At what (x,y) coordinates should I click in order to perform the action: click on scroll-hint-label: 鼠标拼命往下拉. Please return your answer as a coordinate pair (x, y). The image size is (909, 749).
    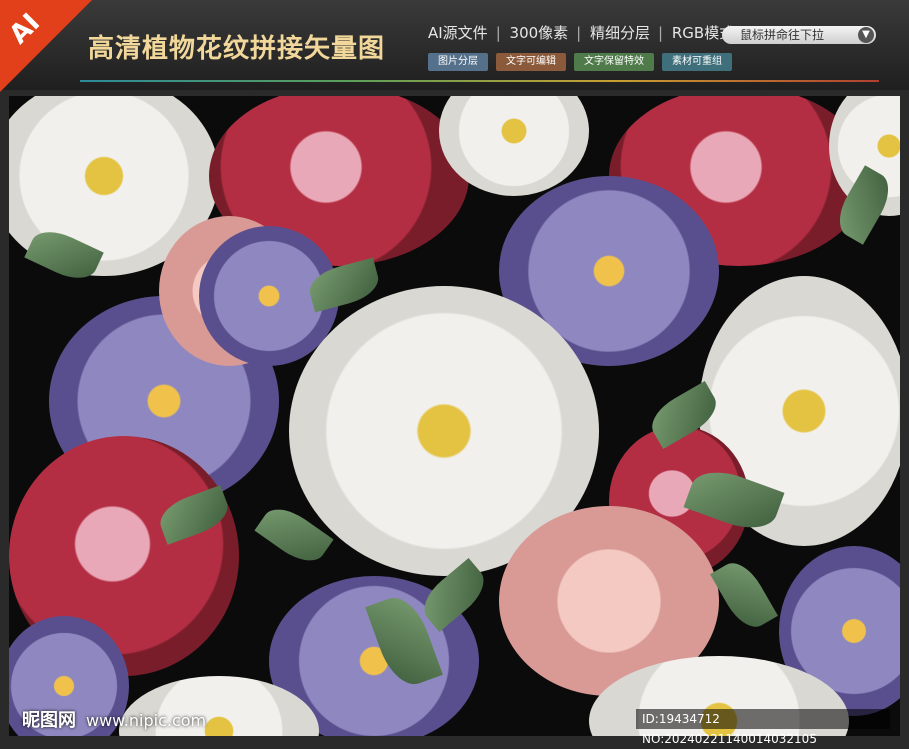
    Looking at the image, I should click on (782, 35).